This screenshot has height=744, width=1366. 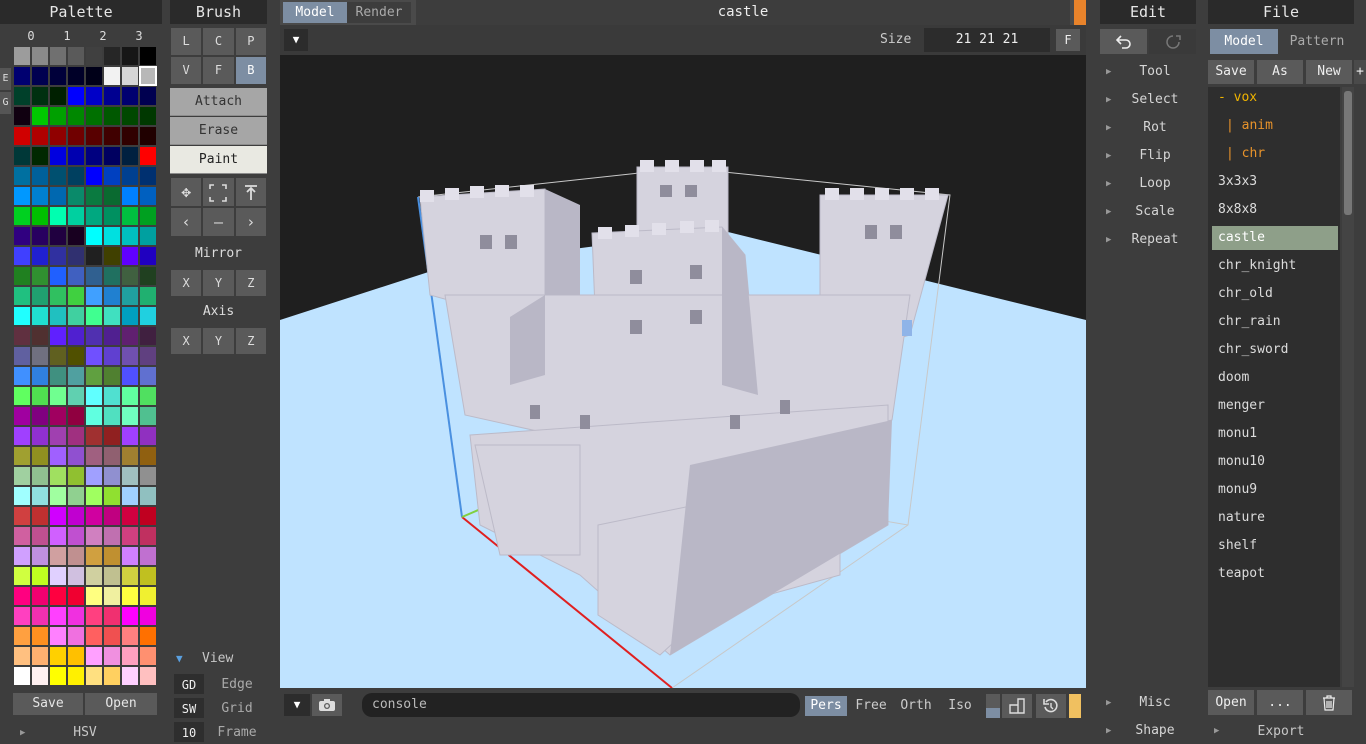 I want to click on palette-save-button: Save, so click(x=48, y=704).